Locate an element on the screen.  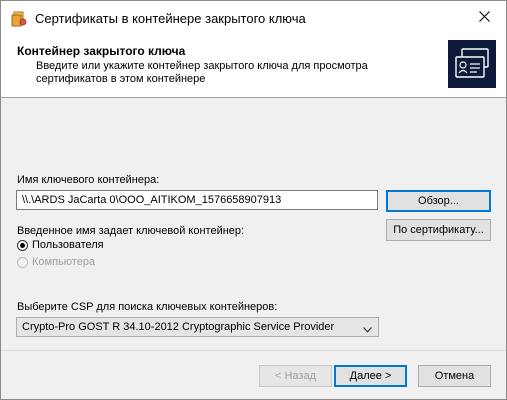
next-button: Далее > is located at coordinates (370, 376).